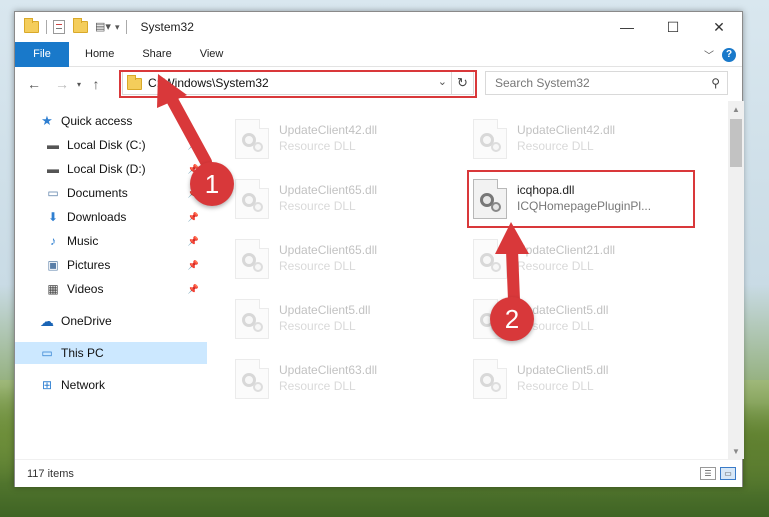  I want to click on sidebar-item-videos: ▦ Videos 📌, so click(111, 289).